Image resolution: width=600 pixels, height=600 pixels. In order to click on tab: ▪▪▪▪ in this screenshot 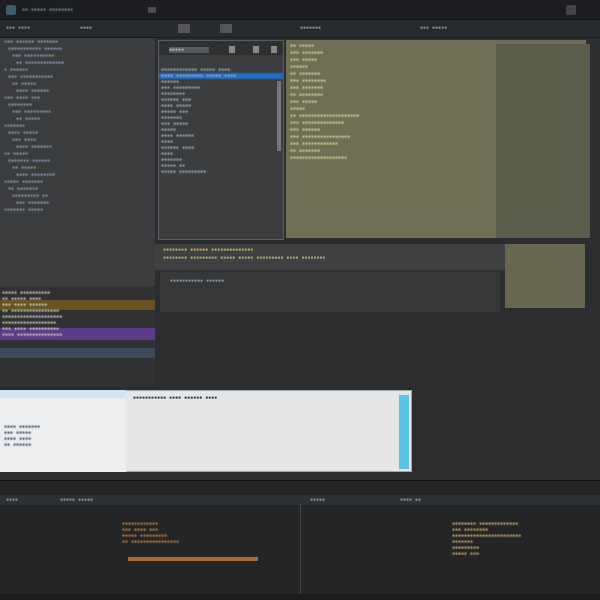, I will do `click(21, 500)`.